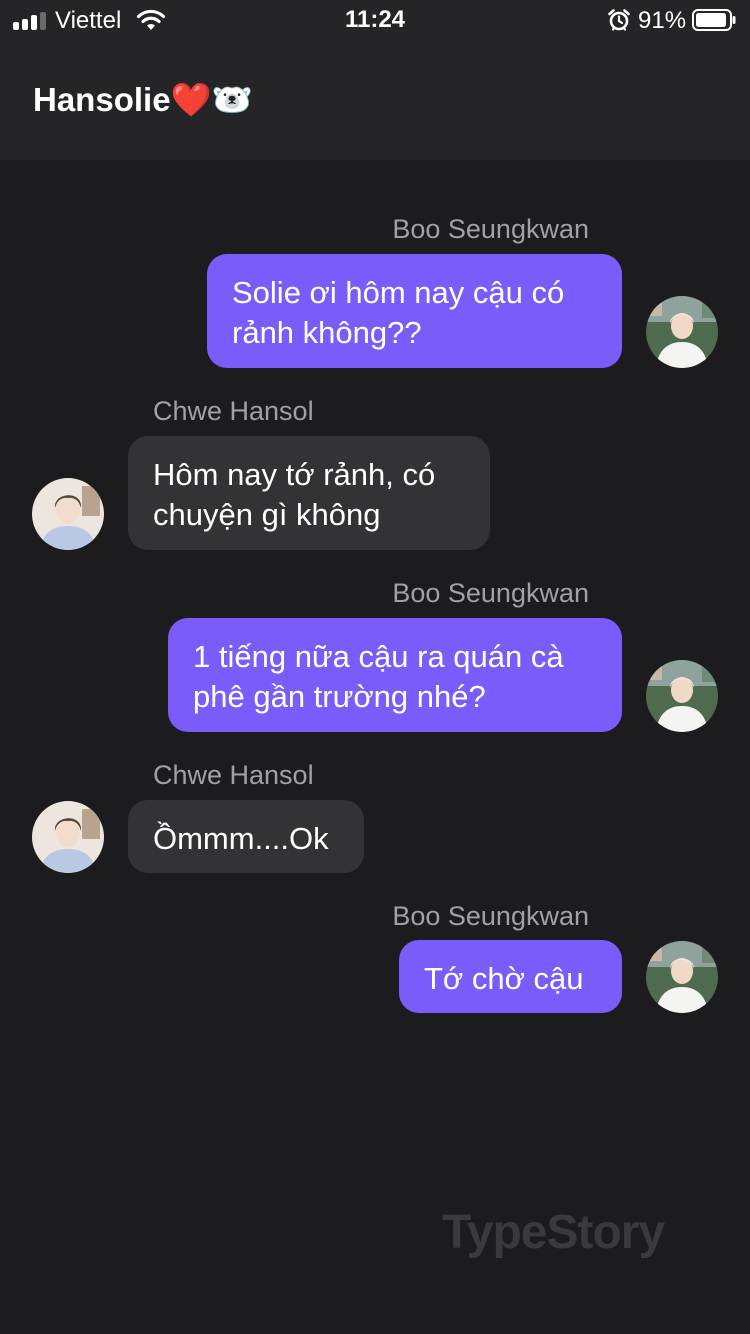 The height and width of the screenshot is (1334, 750). What do you see at coordinates (309, 493) in the screenshot?
I see `message-bubble-incoming: Hôm nay tớ rảnh, có chuyện gì không` at bounding box center [309, 493].